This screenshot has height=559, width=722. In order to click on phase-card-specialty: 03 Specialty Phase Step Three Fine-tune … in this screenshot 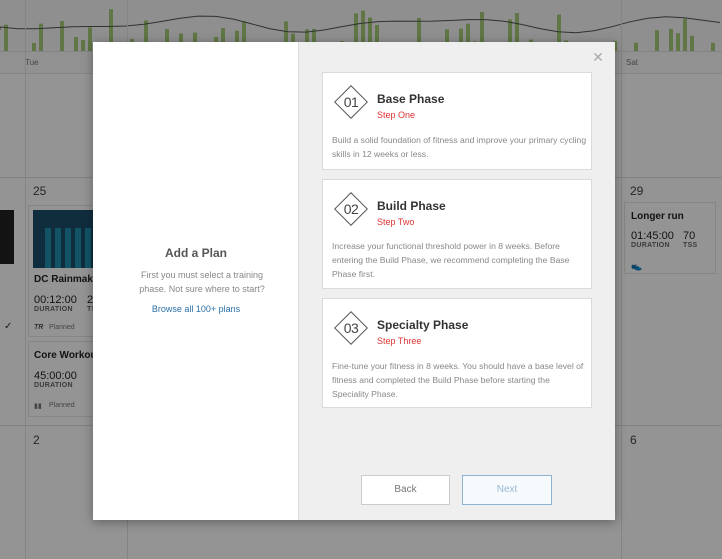, I will do `click(457, 353)`.